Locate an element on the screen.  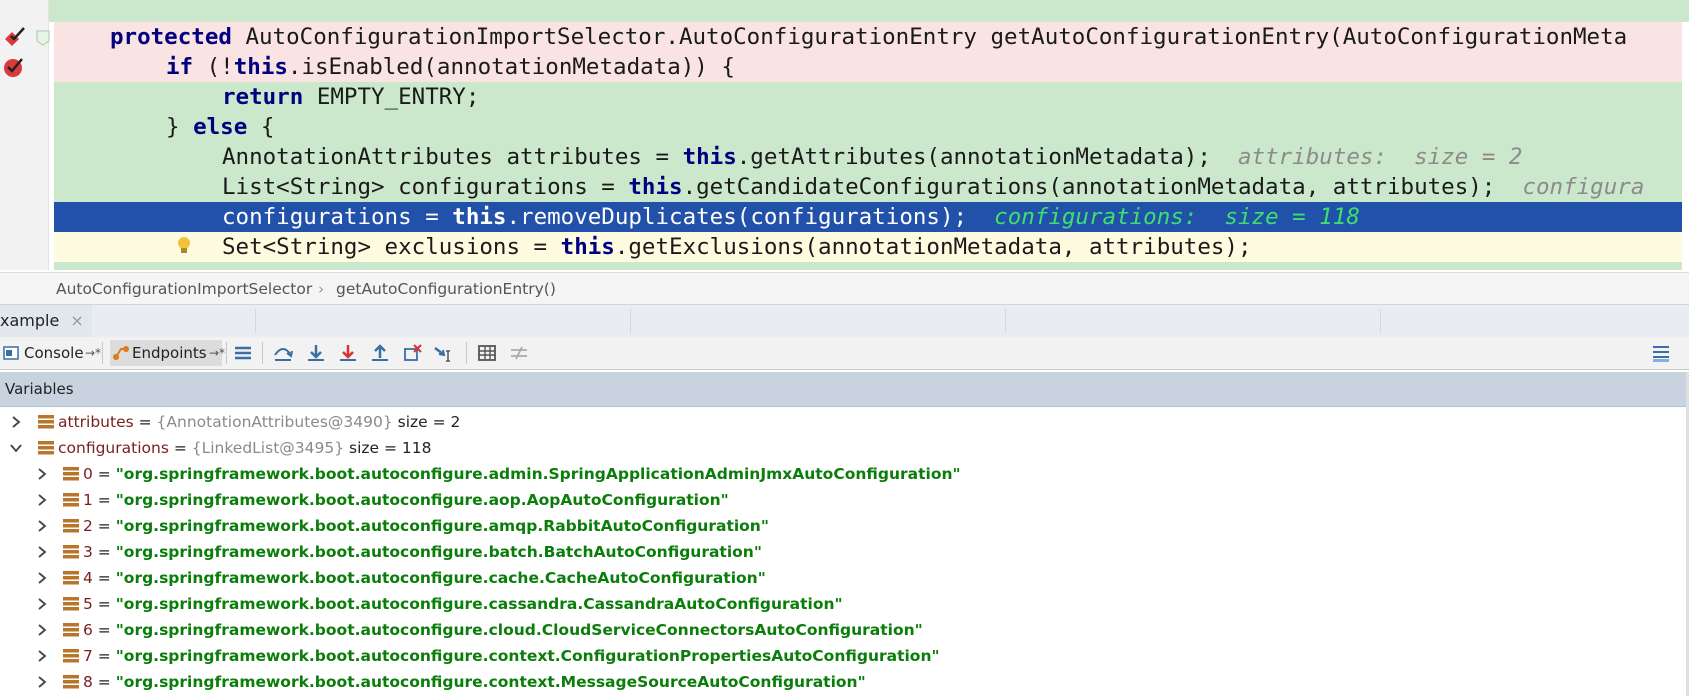
item-index: 2 is located at coordinates (88, 526).